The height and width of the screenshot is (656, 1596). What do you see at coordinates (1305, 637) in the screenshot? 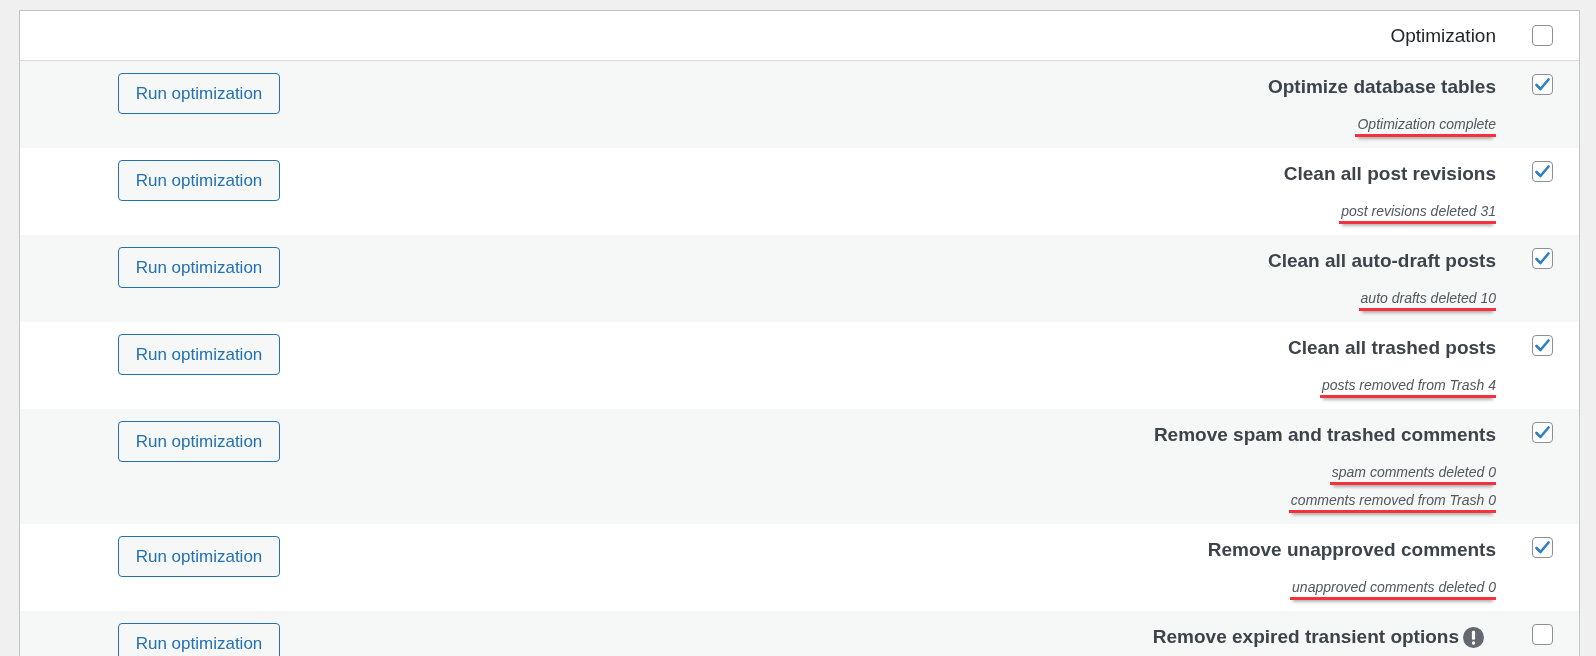
I see `optimization-title: Remove expired transient options` at bounding box center [1305, 637].